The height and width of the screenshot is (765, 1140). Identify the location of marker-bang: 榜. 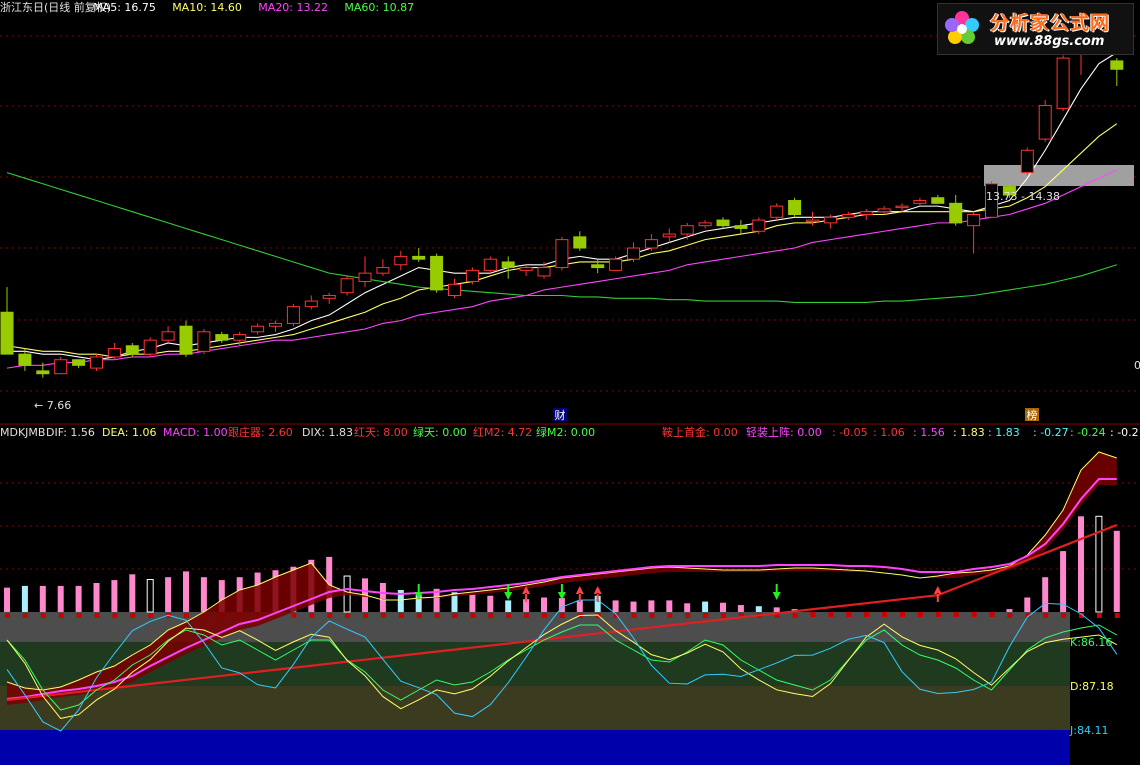
(1032, 415).